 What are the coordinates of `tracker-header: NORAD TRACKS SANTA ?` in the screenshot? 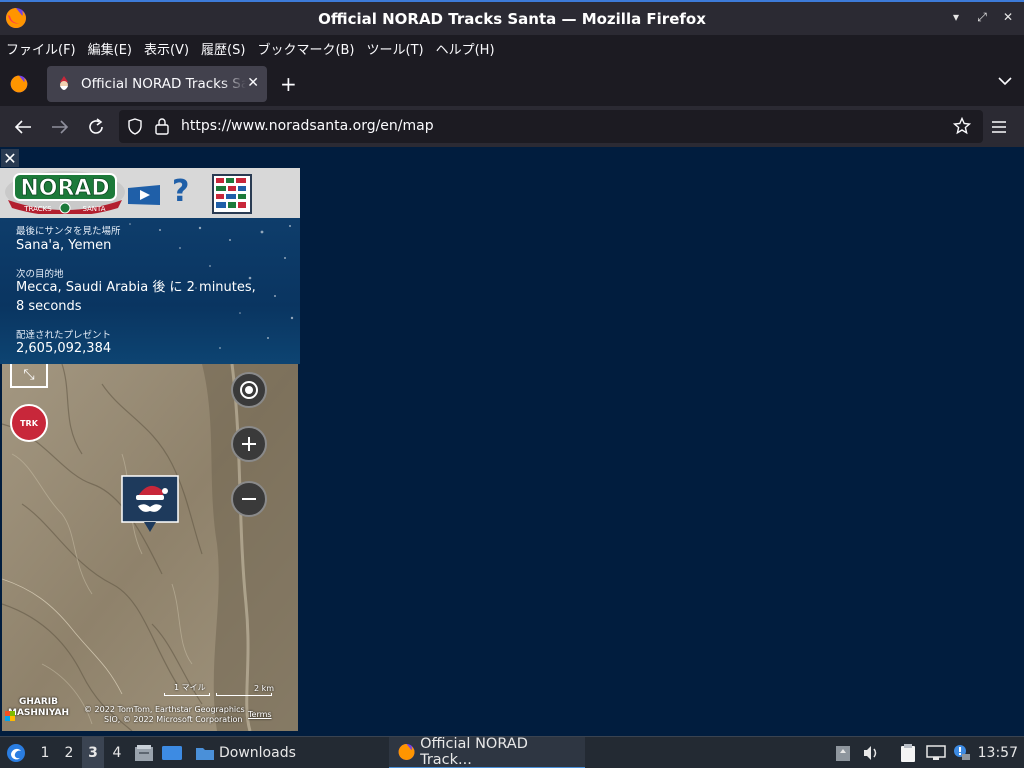 It's located at (150, 193).